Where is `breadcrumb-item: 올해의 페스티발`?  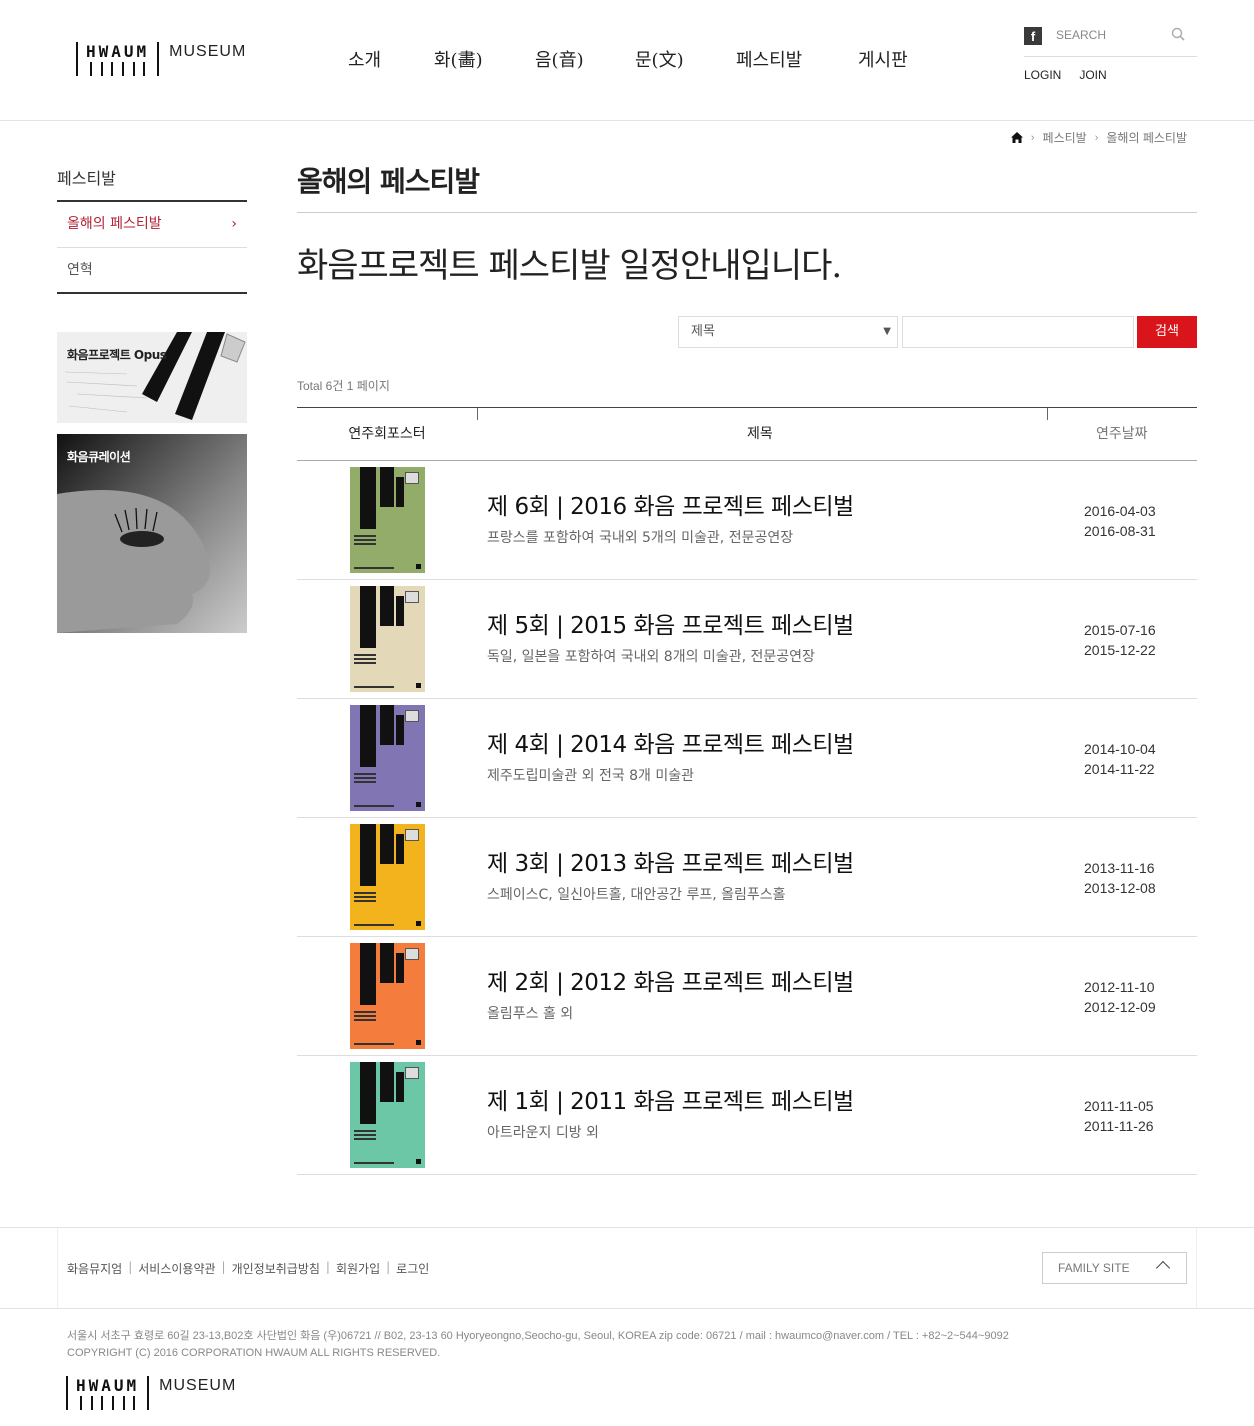 breadcrumb-item: 올해의 페스티발 is located at coordinates (1146, 137).